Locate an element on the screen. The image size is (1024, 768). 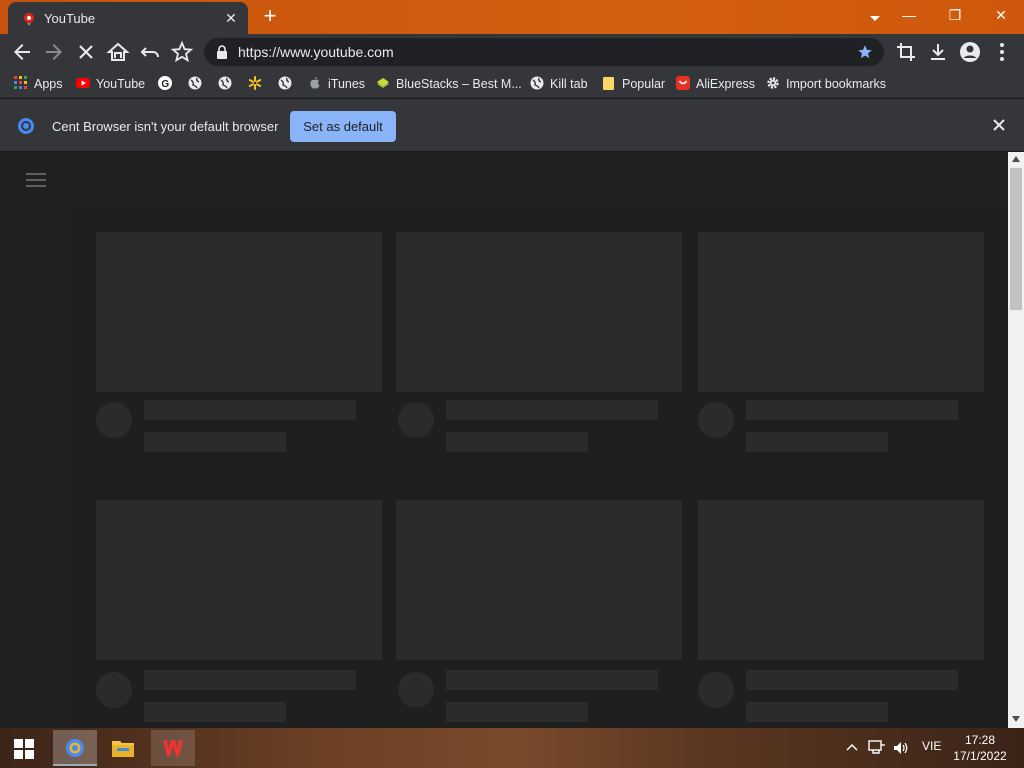
google-icon: G is located at coordinates (165, 83).